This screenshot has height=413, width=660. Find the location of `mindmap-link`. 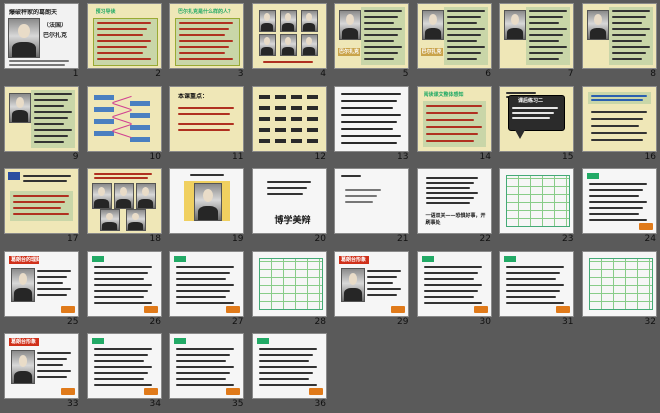

mindmap-link is located at coordinates (121, 127).